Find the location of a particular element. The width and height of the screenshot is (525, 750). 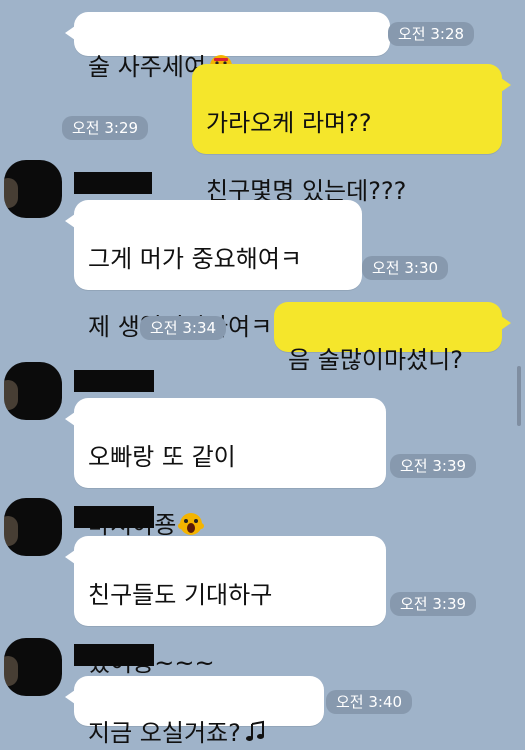

message-bubble: 가라오케 라며?? 친구몇명 있는데??? is located at coordinates (351, 134).